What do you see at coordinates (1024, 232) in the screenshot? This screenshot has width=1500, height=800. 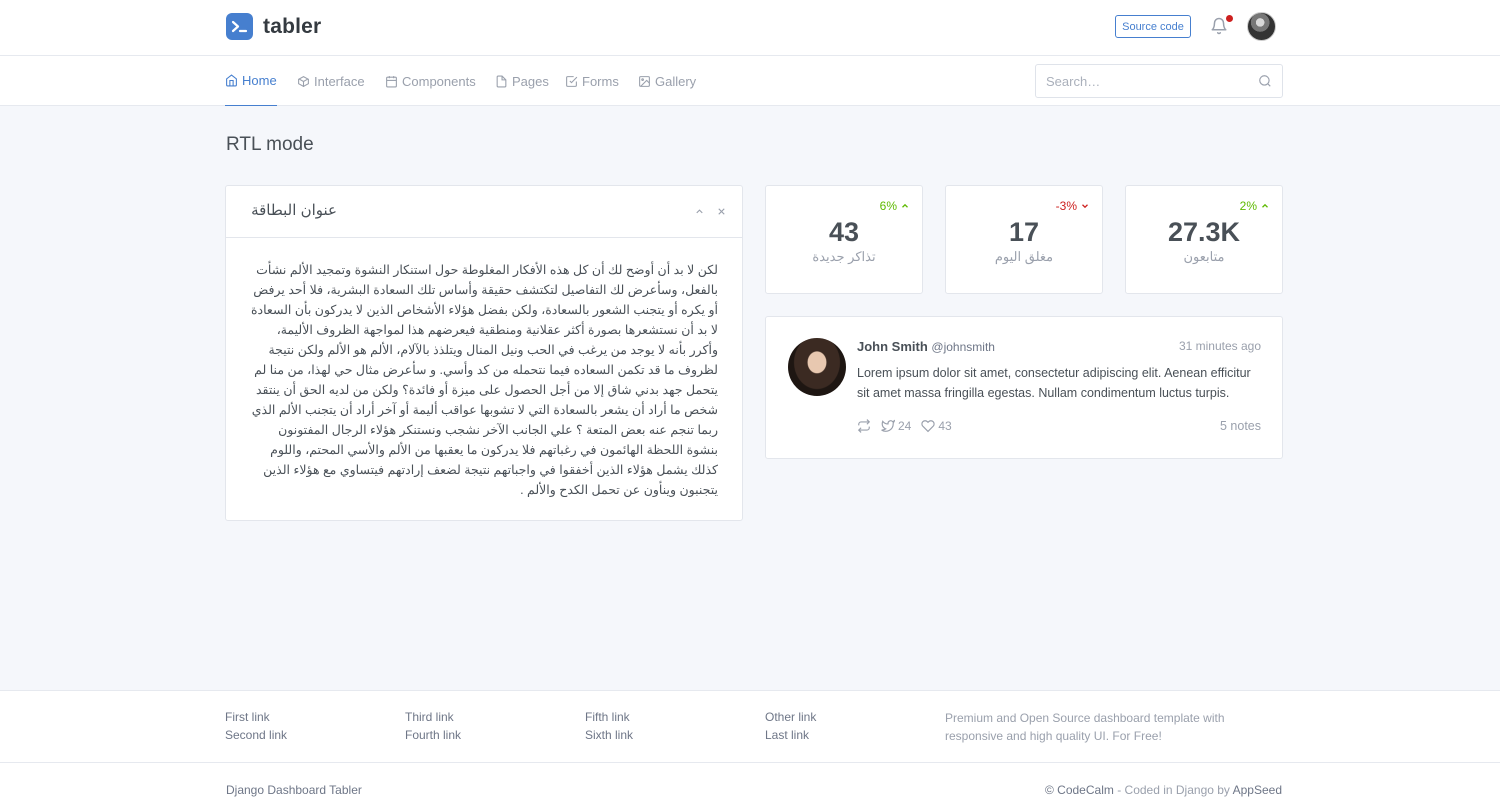 I see `stat-value: 17` at bounding box center [1024, 232].